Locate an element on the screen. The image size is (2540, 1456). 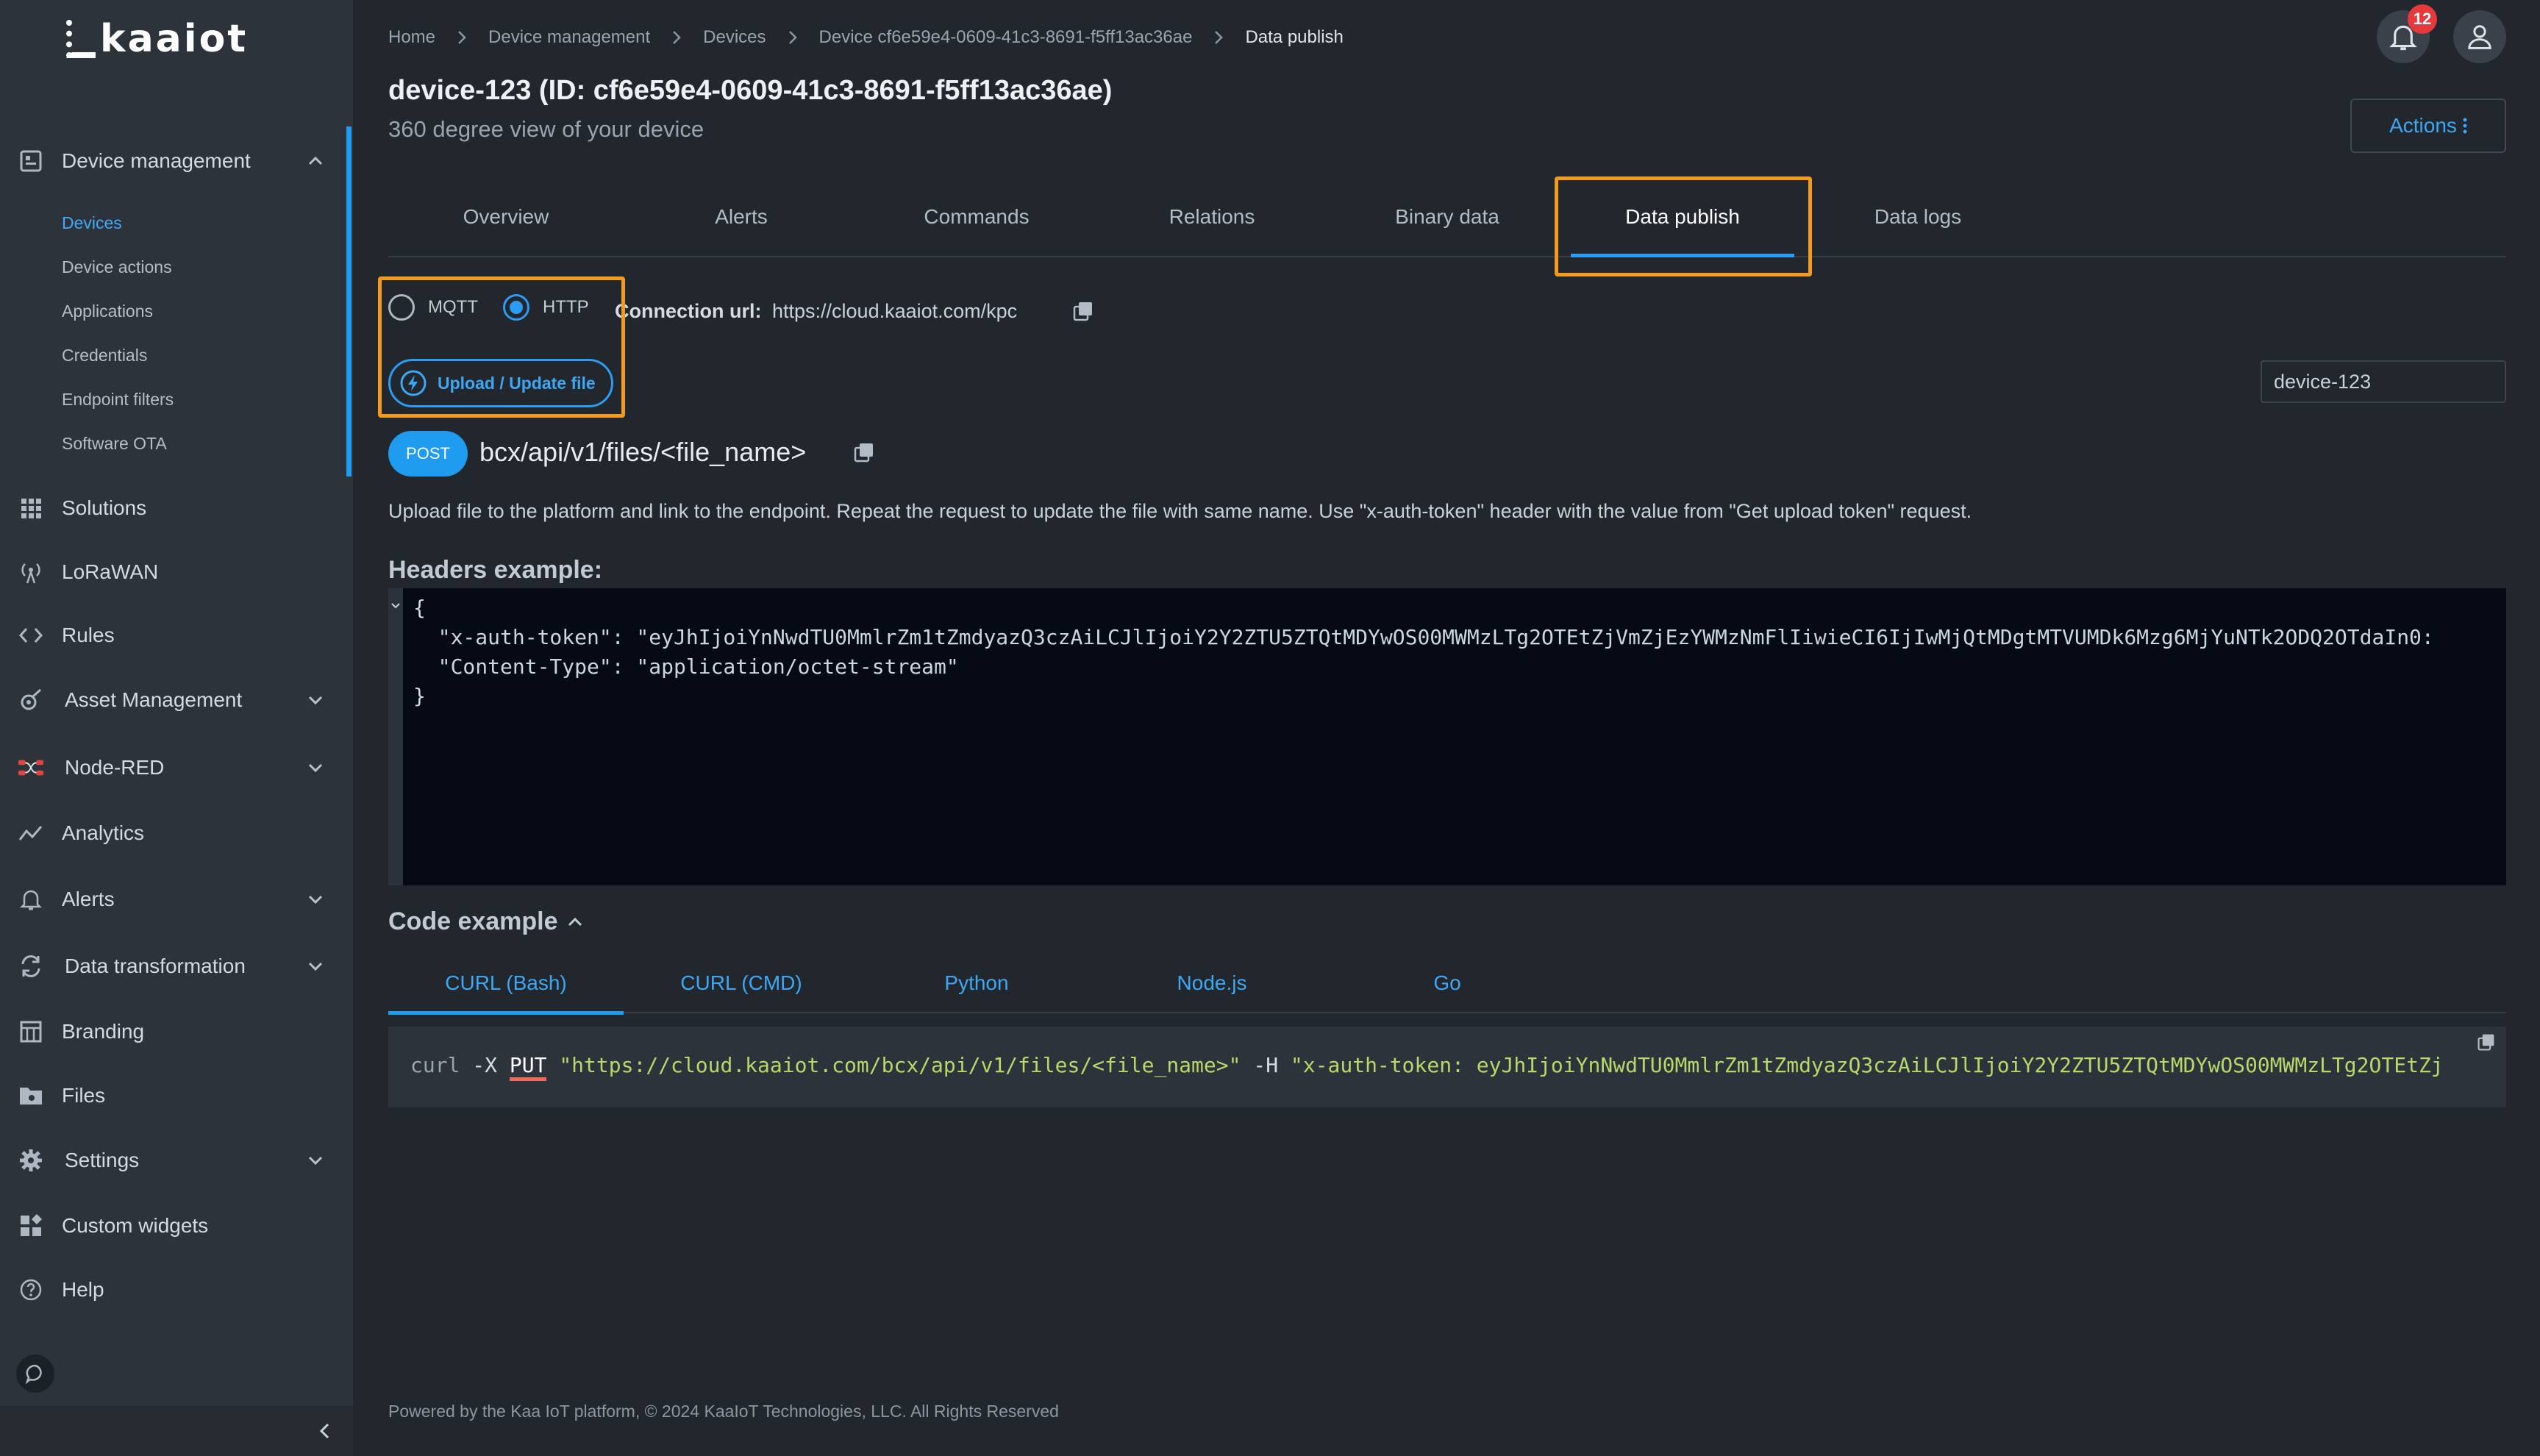
sidebar-subitem-devices: Devices is located at coordinates (92, 223).